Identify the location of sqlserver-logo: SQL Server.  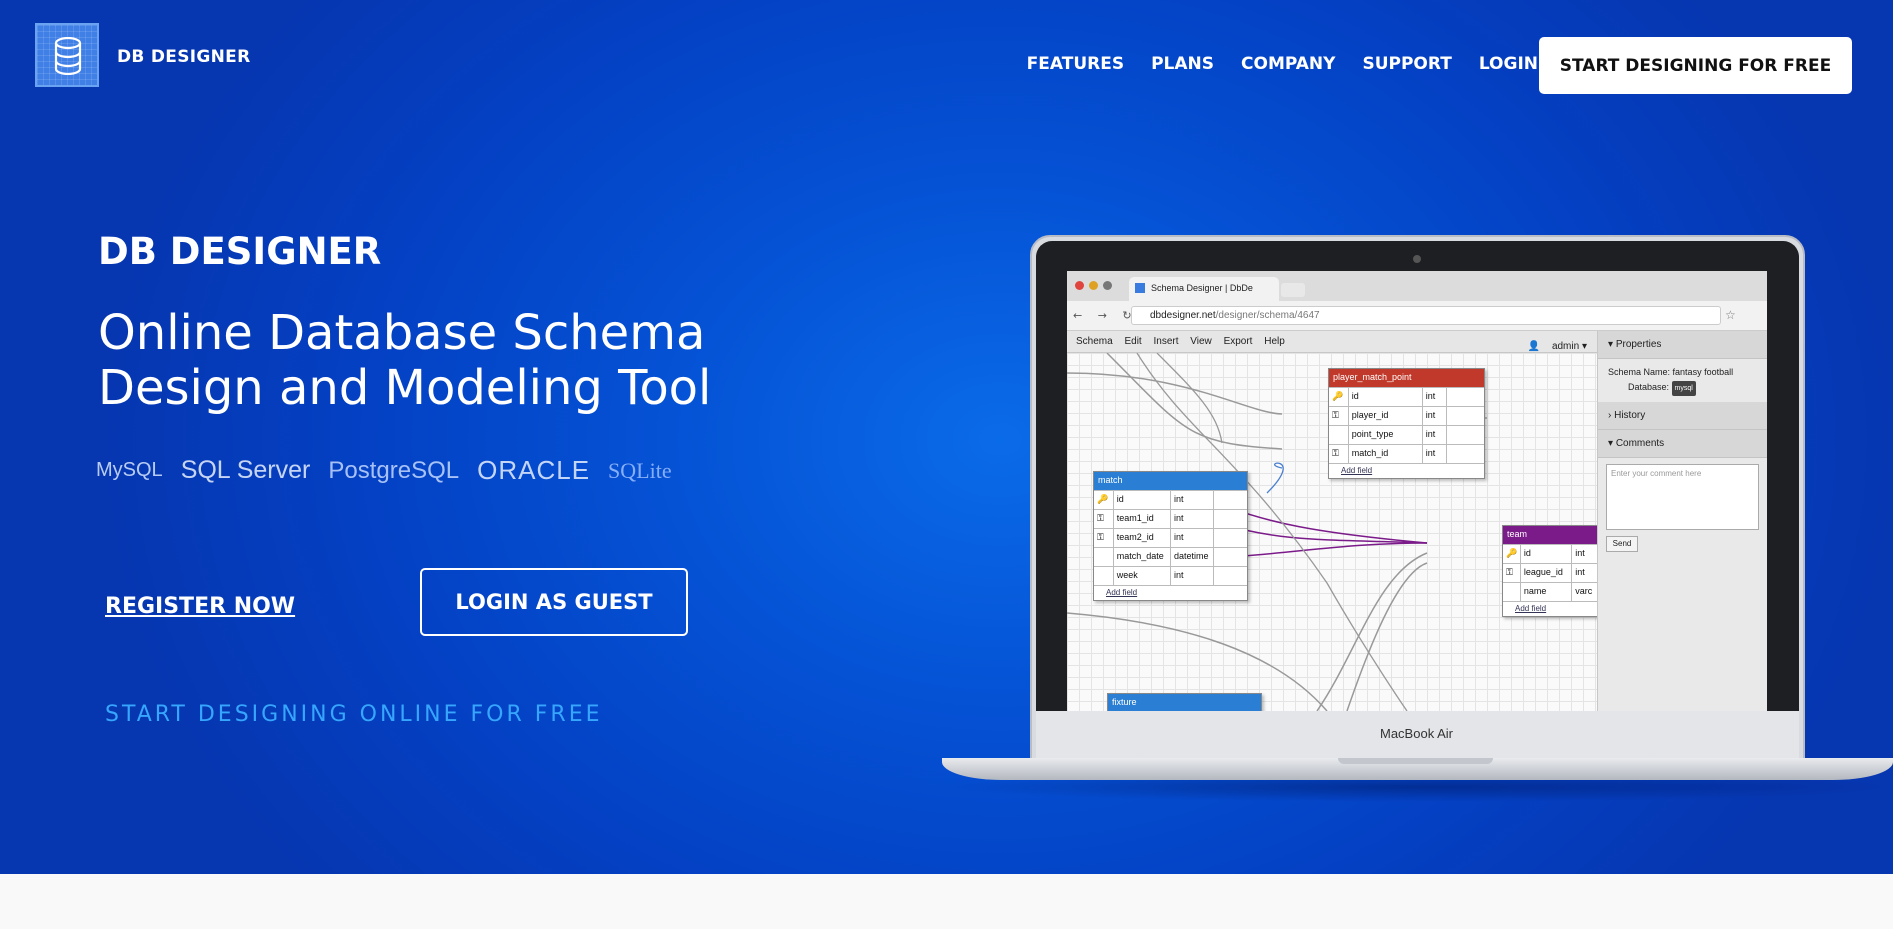
(245, 470).